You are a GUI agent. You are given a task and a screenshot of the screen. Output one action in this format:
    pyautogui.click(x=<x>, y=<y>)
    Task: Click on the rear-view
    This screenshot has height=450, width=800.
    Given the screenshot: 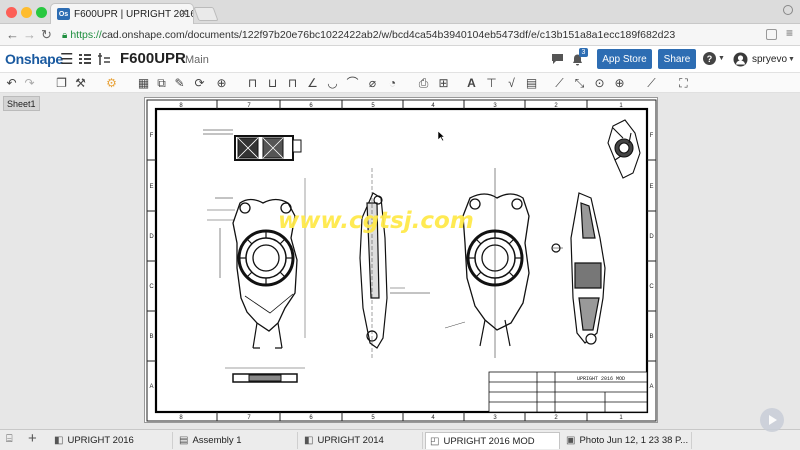 What is the action you would take?
    pyautogui.click(x=496, y=263)
    